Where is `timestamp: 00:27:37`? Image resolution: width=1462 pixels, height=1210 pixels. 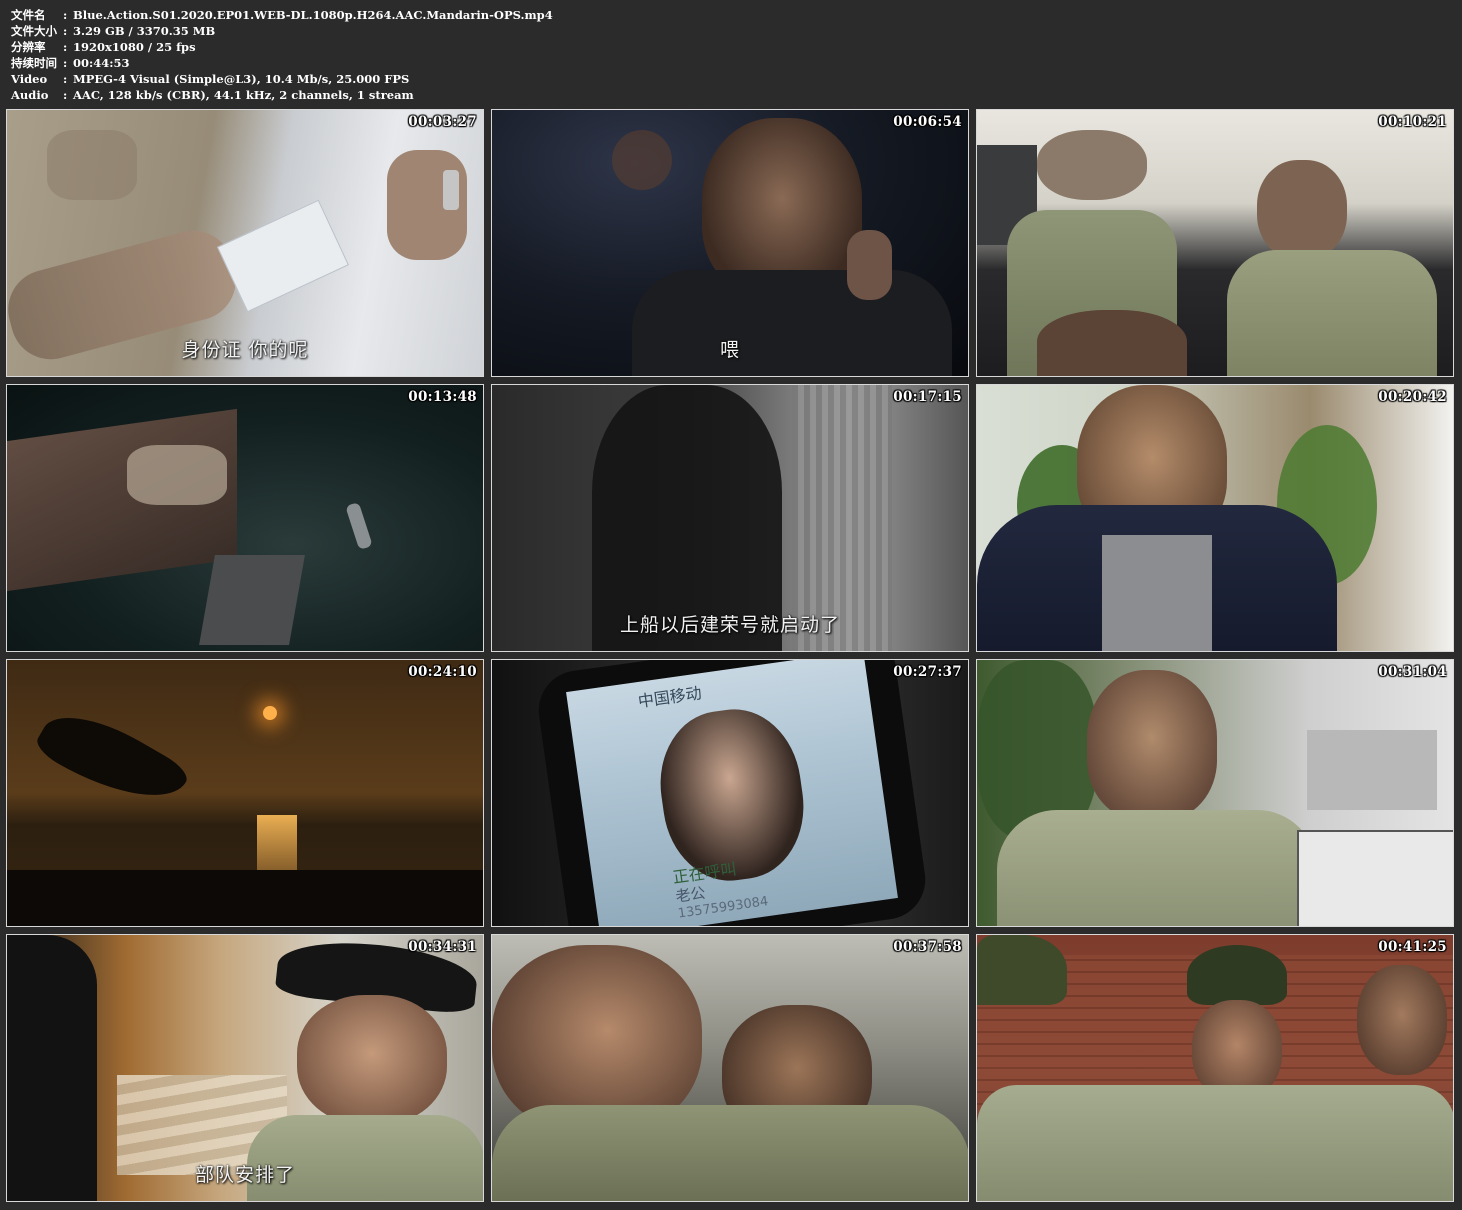 timestamp: 00:27:37 is located at coordinates (927, 672).